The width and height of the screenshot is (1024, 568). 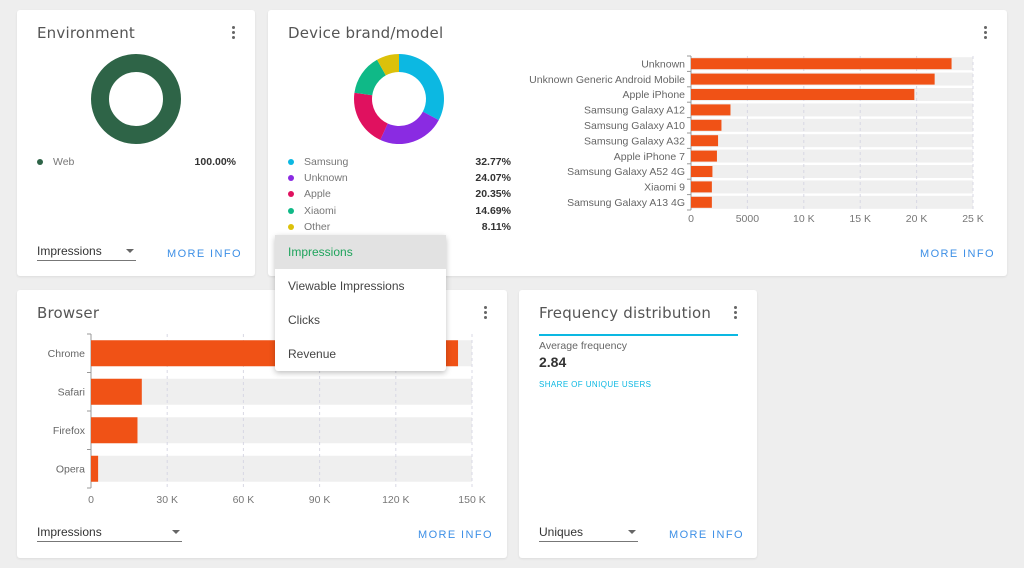 What do you see at coordinates (360, 252) in the screenshot?
I see `menu-item-impressions: Impressions` at bounding box center [360, 252].